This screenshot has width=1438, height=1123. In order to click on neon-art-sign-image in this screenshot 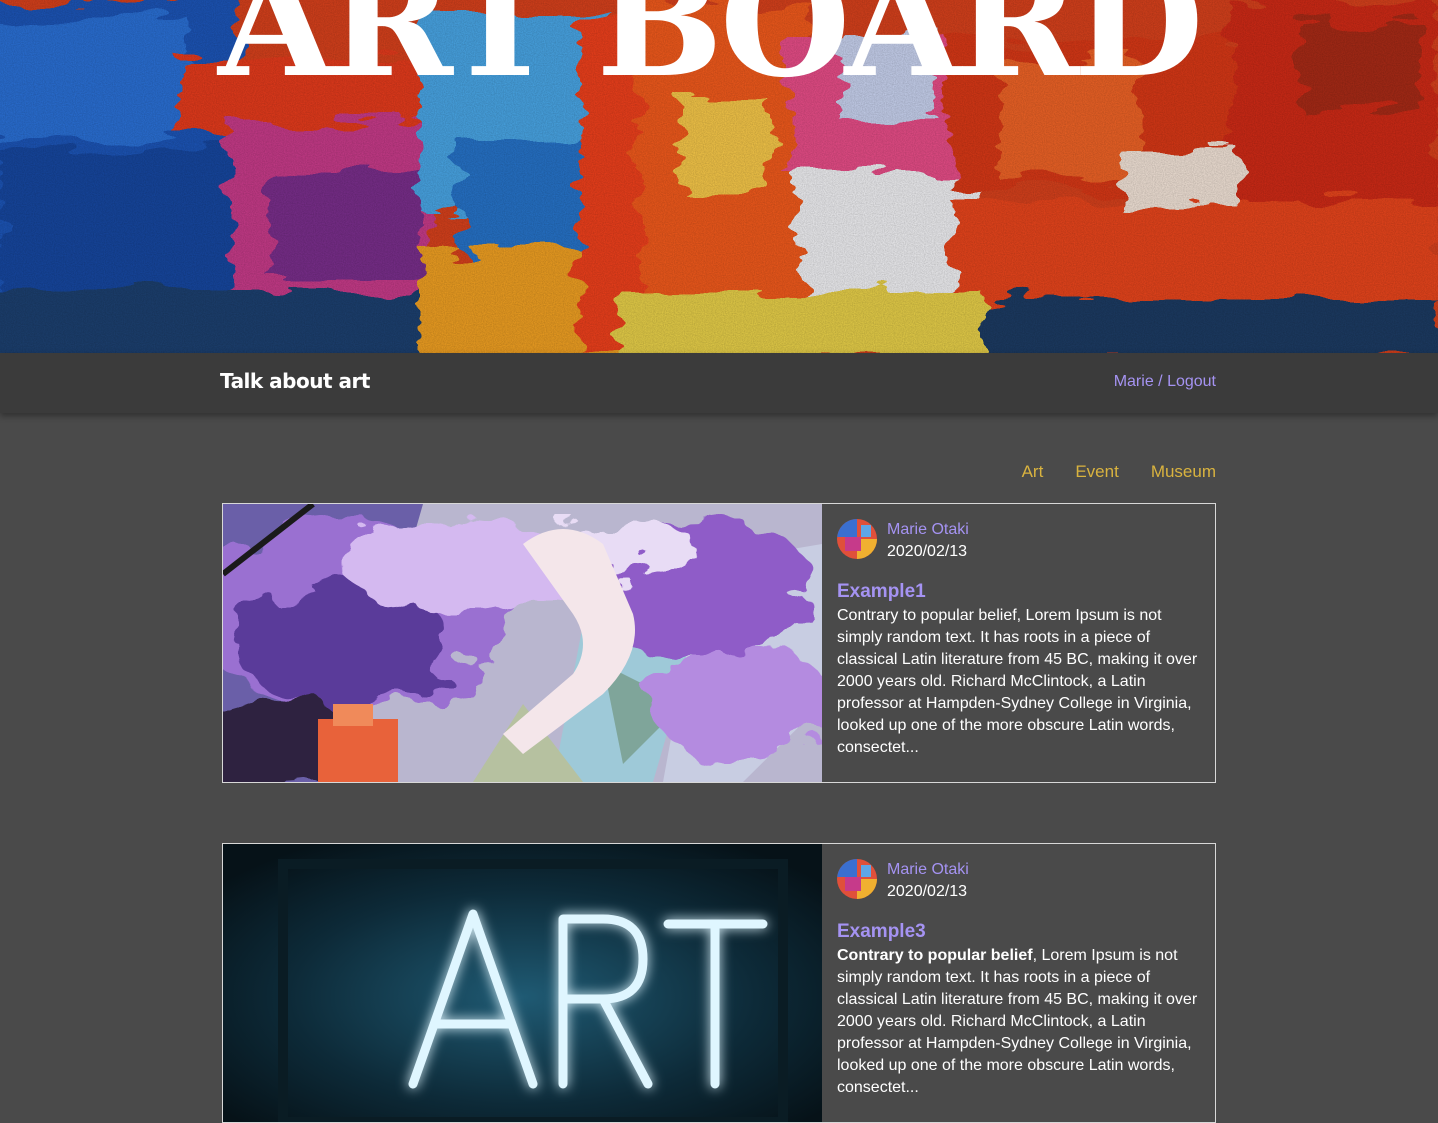, I will do `click(522, 983)`.